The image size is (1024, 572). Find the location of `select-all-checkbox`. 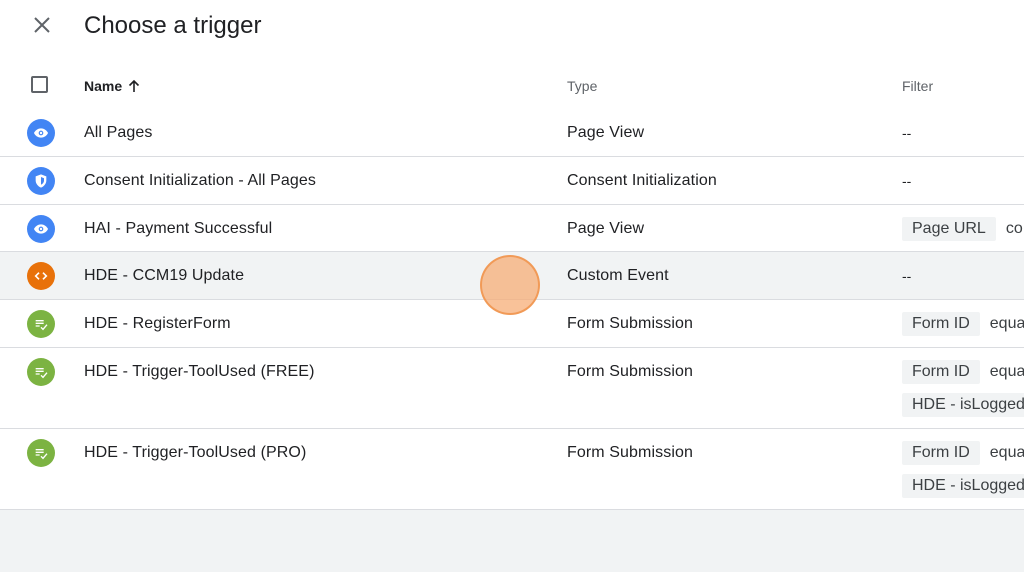

select-all-checkbox is located at coordinates (39, 84).